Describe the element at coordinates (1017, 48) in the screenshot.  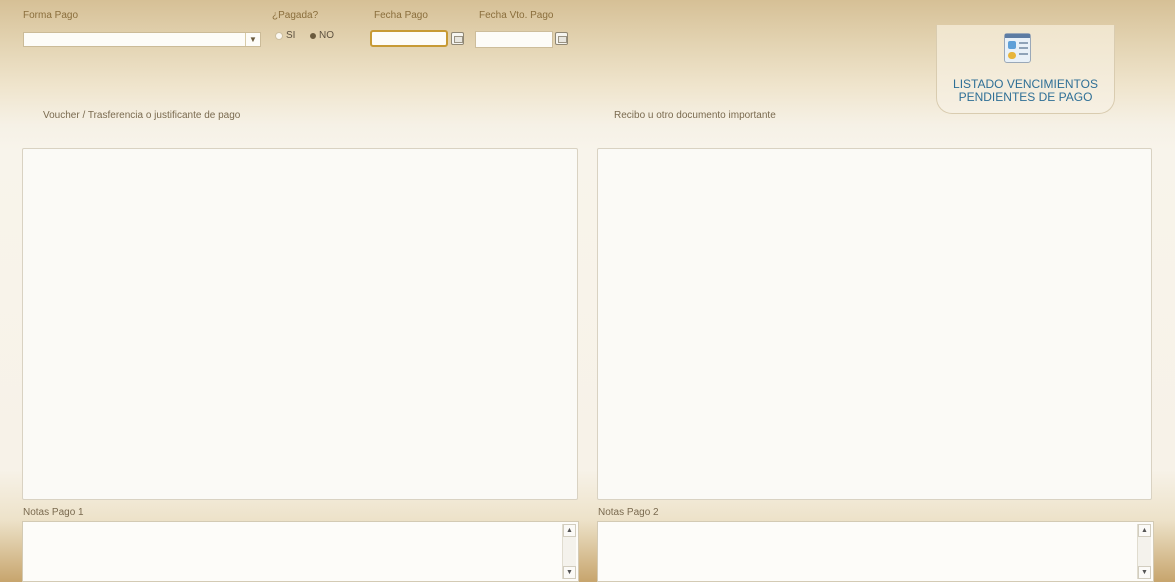
I see `report-list-icon` at that location.